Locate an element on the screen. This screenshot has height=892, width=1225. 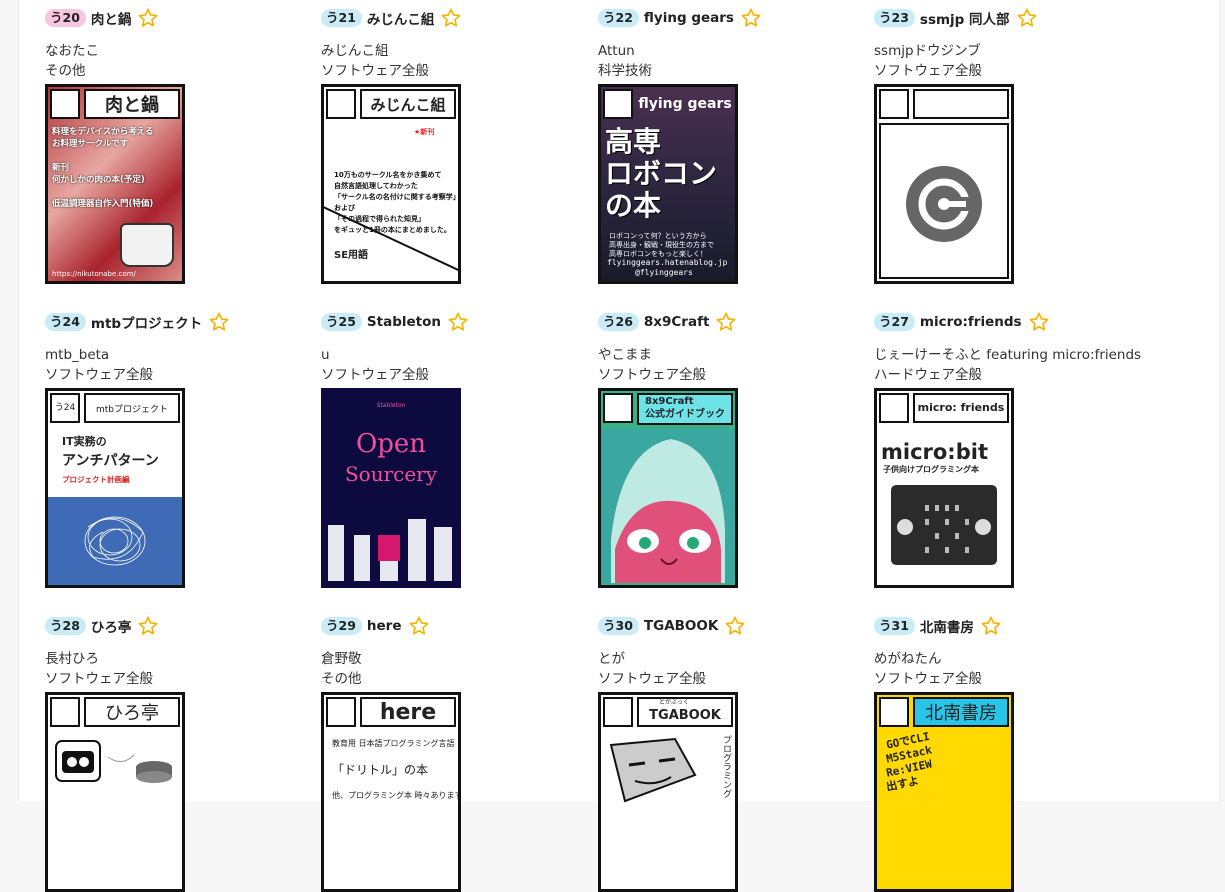
cut-text: お料理サークルです is located at coordinates (90, 144).